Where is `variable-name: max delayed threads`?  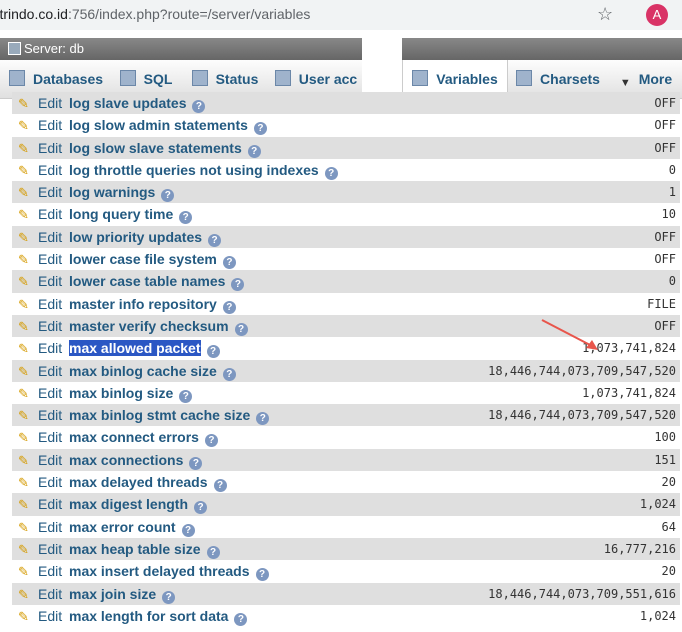 variable-name: max delayed threads is located at coordinates (138, 482).